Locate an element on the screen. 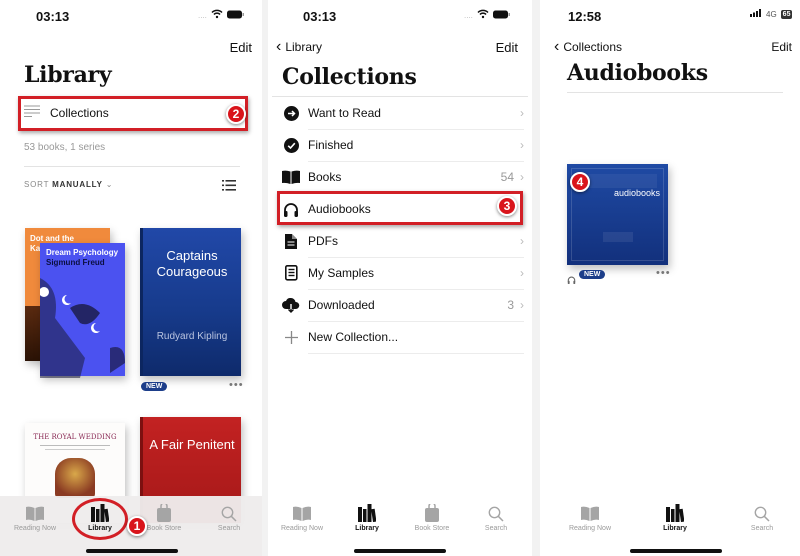 The width and height of the screenshot is (800, 556). tab-book-store: Book Store is located at coordinates (432, 518).